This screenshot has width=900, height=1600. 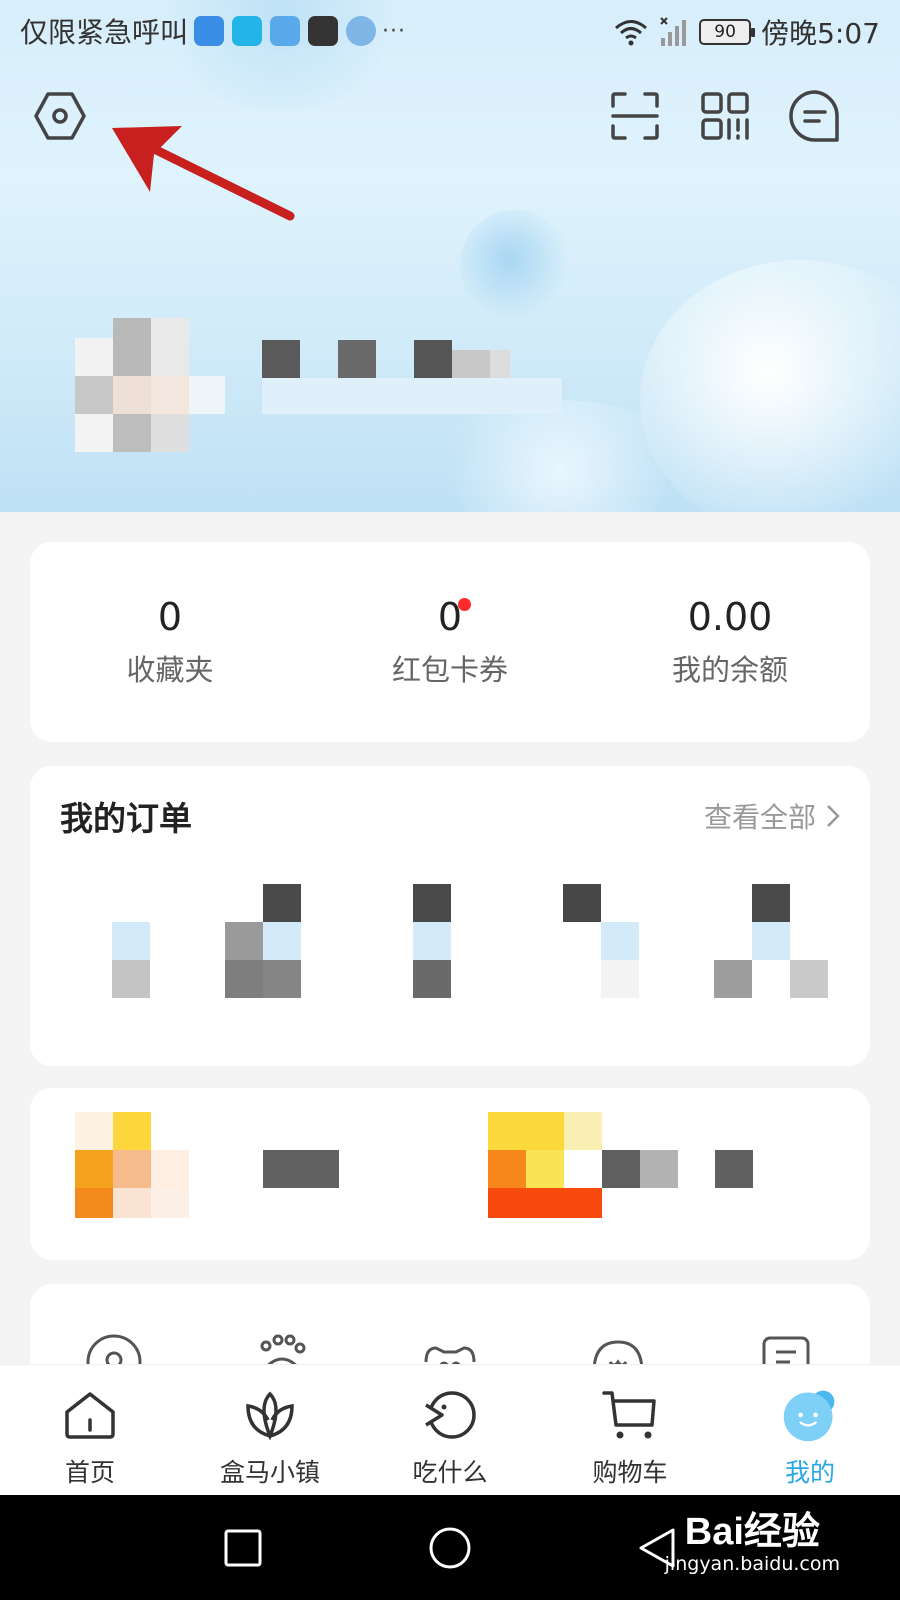 What do you see at coordinates (394, 31) in the screenshot?
I see `more-notifications-icon: ···` at bounding box center [394, 31].